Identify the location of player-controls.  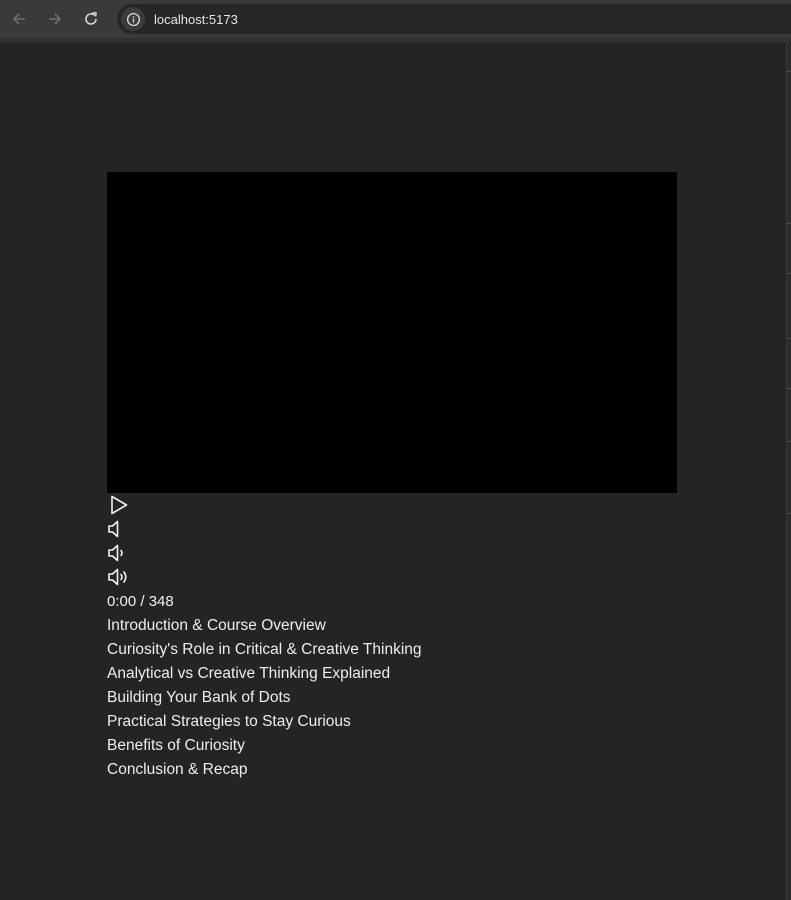
(121, 541).